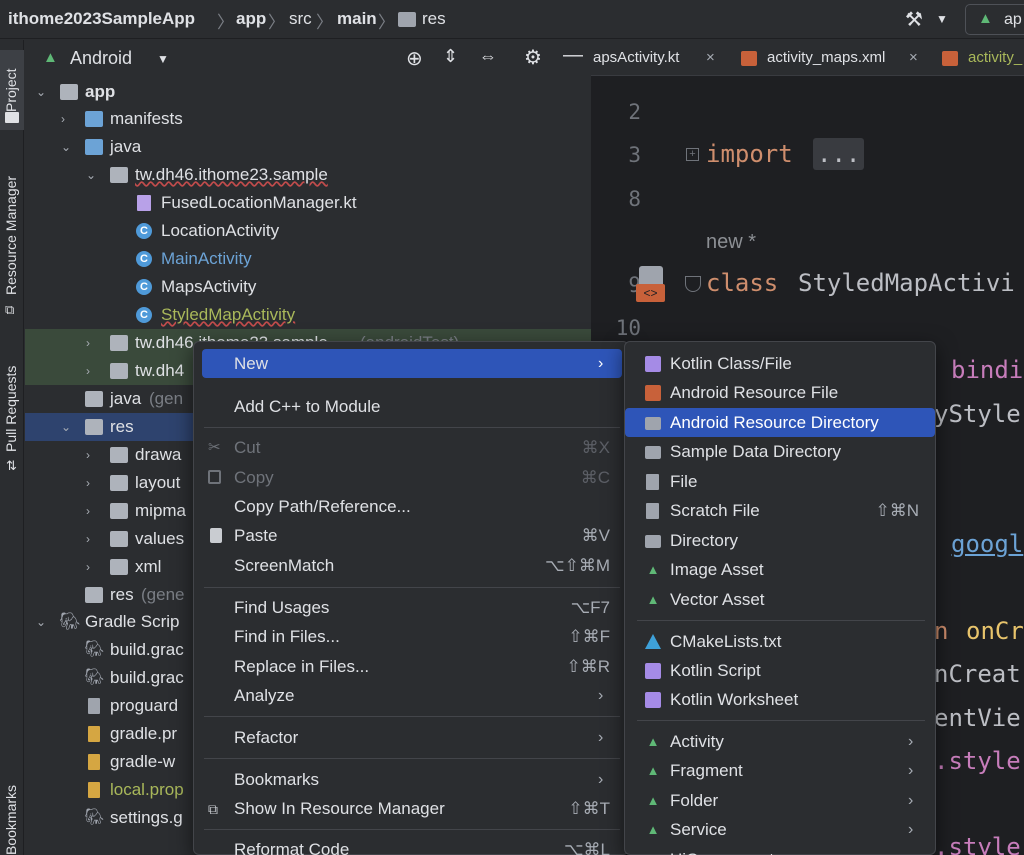  Describe the element at coordinates (987, 544) in the screenshot. I see `code-link: googl` at that location.